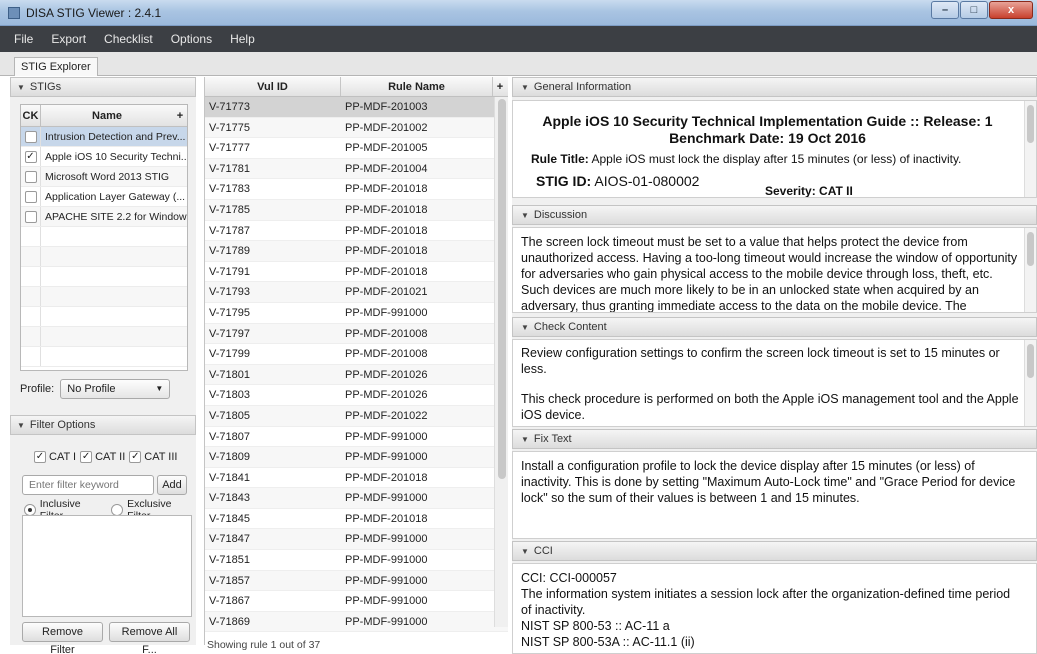 This screenshot has width=1037, height=654. Describe the element at coordinates (1030, 149) in the screenshot. I see `general-info-scrollbar` at that location.